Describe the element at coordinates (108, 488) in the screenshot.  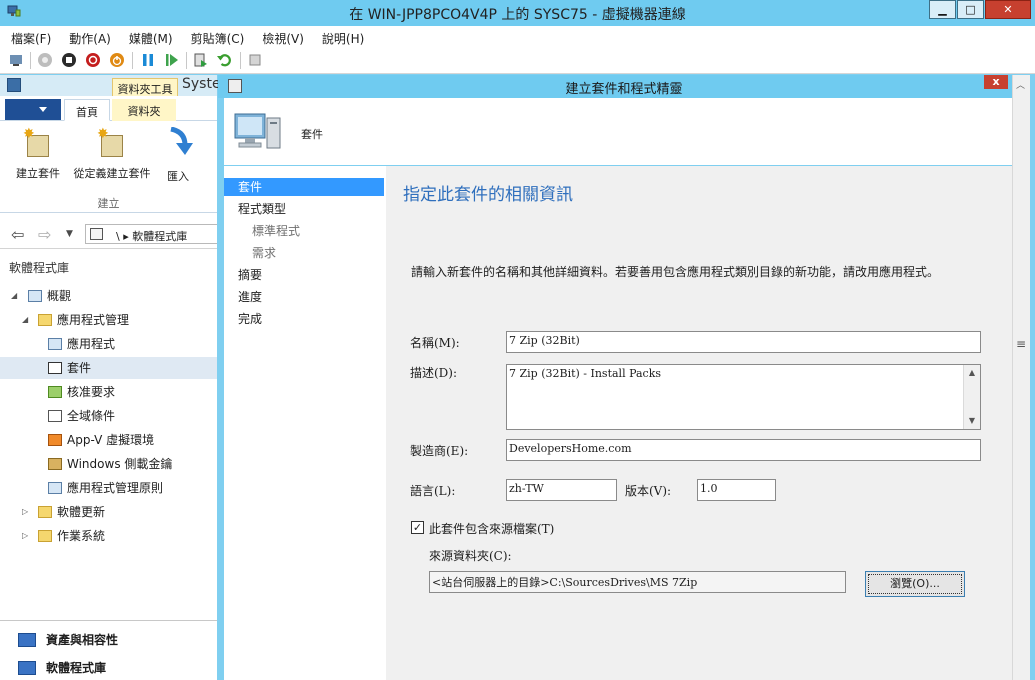
I see `tree-item-app-policies: 應用程式管理原則` at that location.